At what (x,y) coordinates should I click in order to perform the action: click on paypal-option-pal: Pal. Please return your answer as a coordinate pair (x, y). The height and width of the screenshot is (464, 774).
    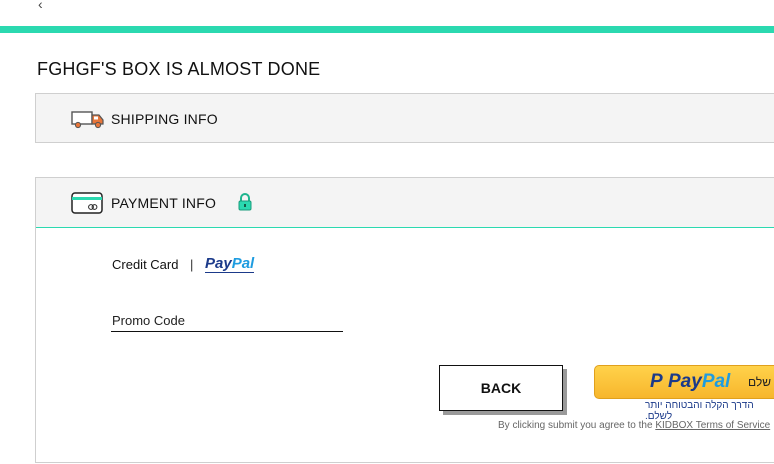
    Looking at the image, I should click on (243, 263).